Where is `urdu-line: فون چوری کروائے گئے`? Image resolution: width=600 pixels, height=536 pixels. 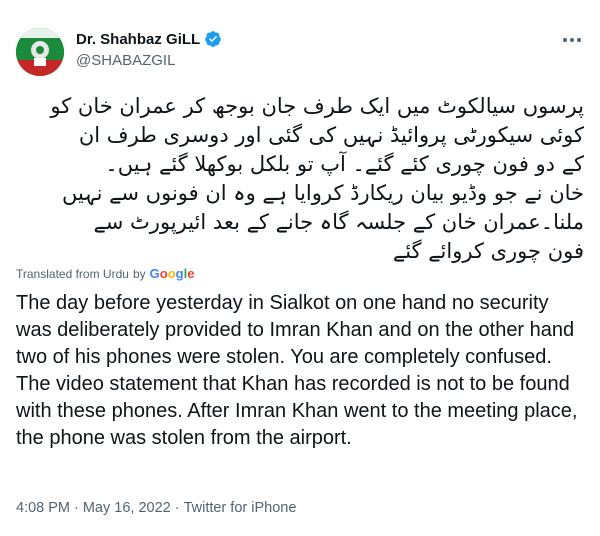 urdu-line: فون چوری کروائے گئے is located at coordinates (488, 251).